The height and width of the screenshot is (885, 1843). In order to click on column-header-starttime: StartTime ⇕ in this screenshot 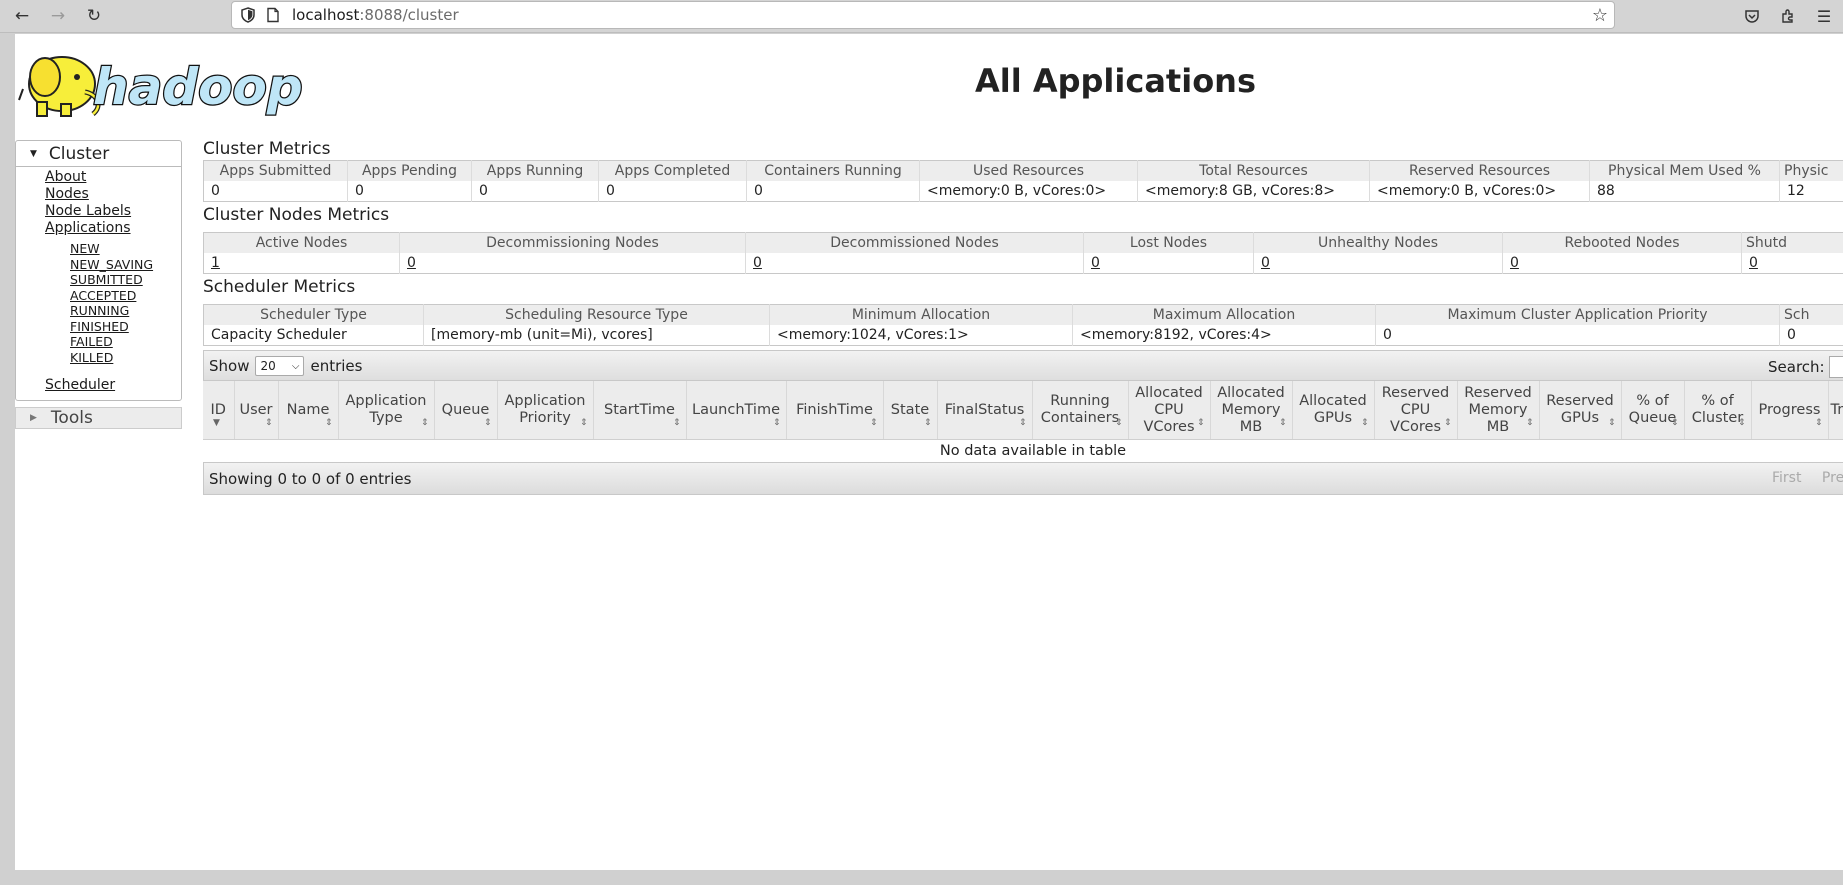, I will do `click(640, 410)`.